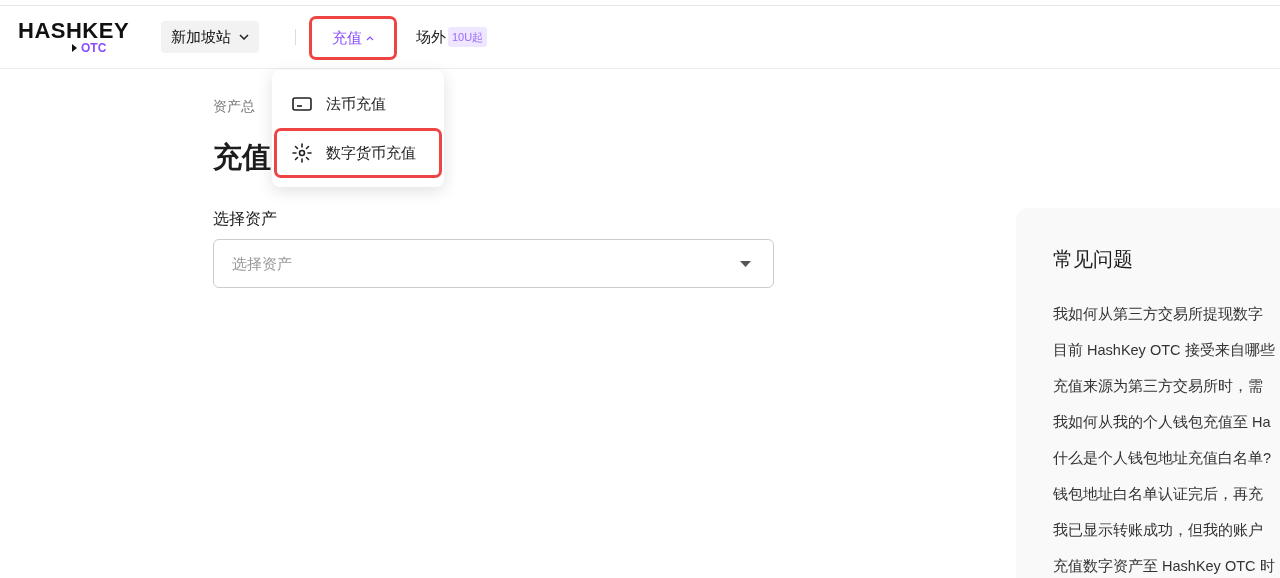 The image size is (1280, 578). I want to click on faq-link: 钱包地址白名单认证完后，再充, so click(1166, 502).